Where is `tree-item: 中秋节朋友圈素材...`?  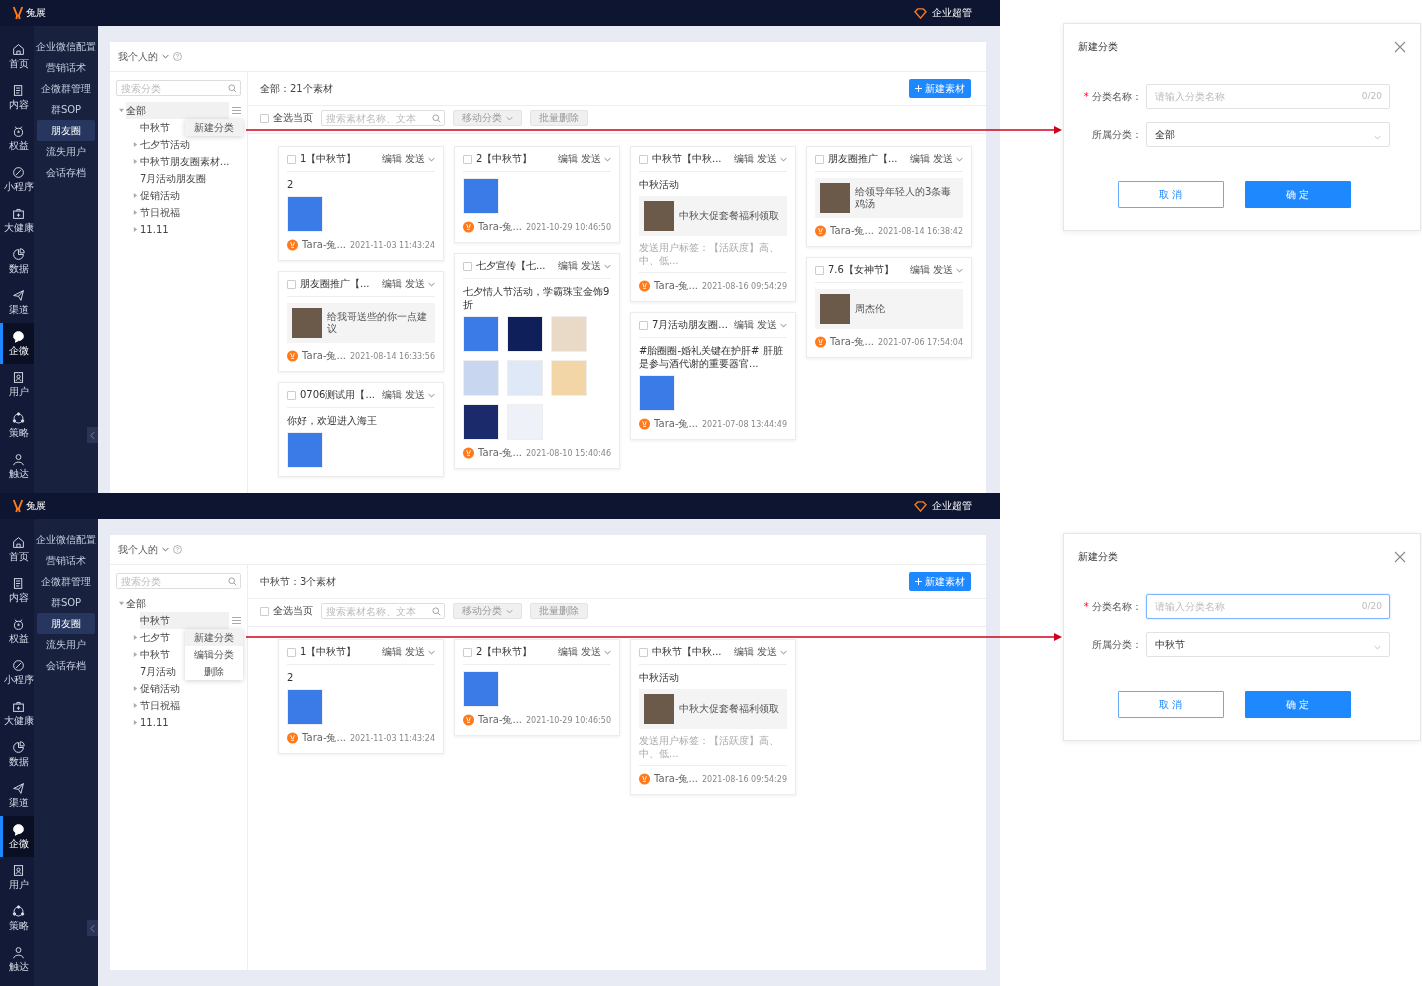
tree-item: 中秋节朋友圈素材... is located at coordinates (185, 161).